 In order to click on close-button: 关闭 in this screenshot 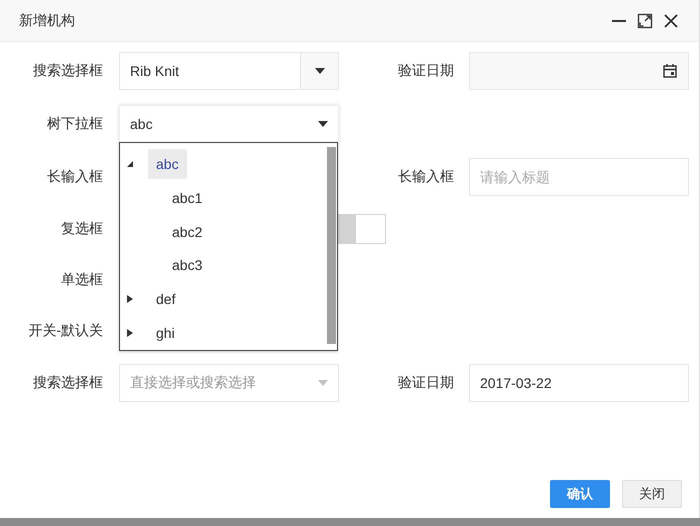, I will do `click(652, 494)`.